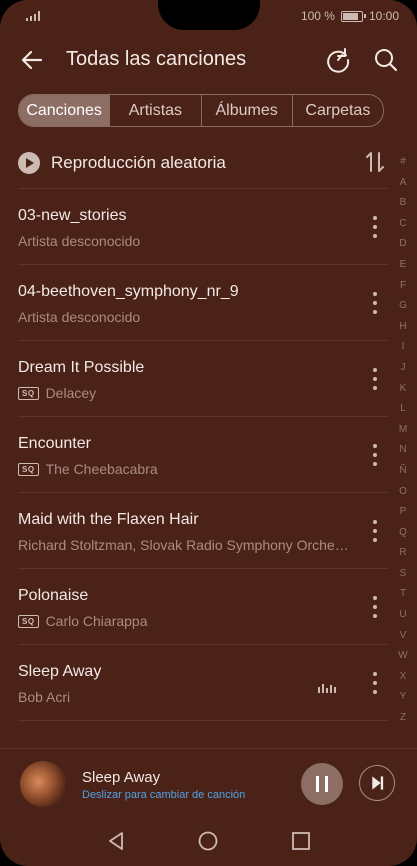 The width and height of the screenshot is (417, 866). Describe the element at coordinates (138, 162) in the screenshot. I see `shuffle-label: Reproducción aleatoria` at that location.